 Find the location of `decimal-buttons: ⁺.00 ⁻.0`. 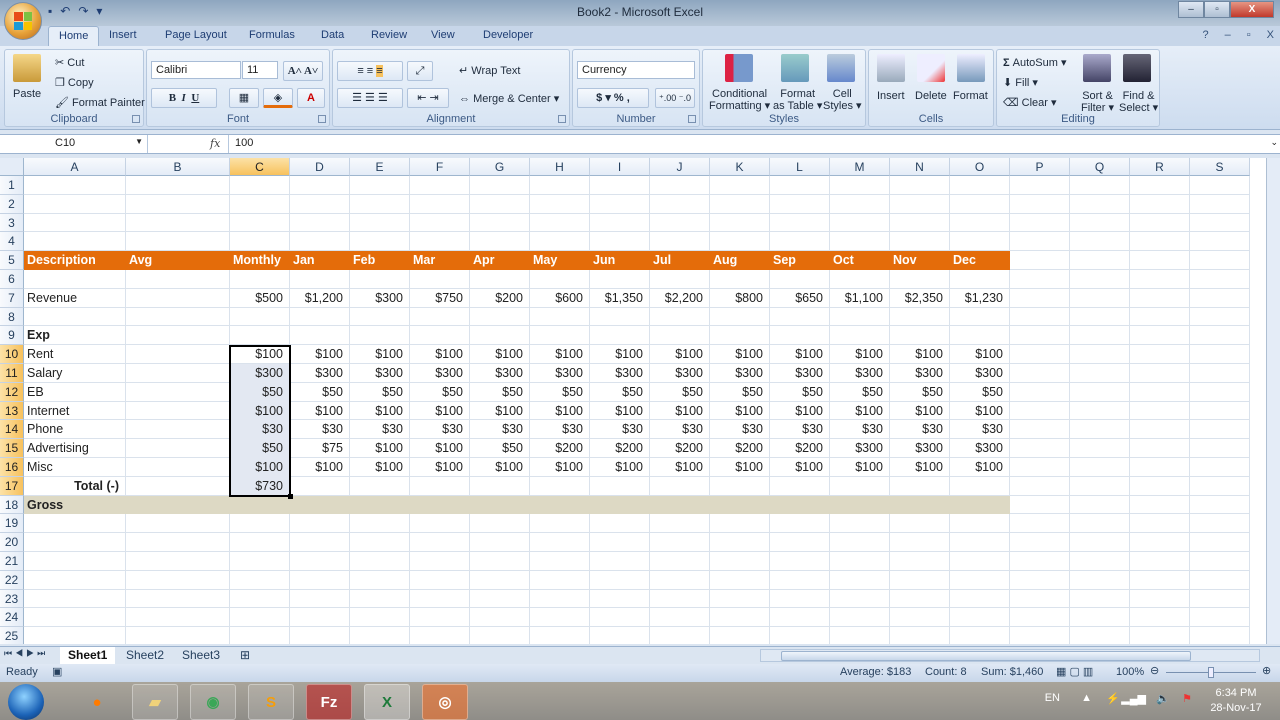

decimal-buttons: ⁺.00 ⁻.0 is located at coordinates (675, 98).